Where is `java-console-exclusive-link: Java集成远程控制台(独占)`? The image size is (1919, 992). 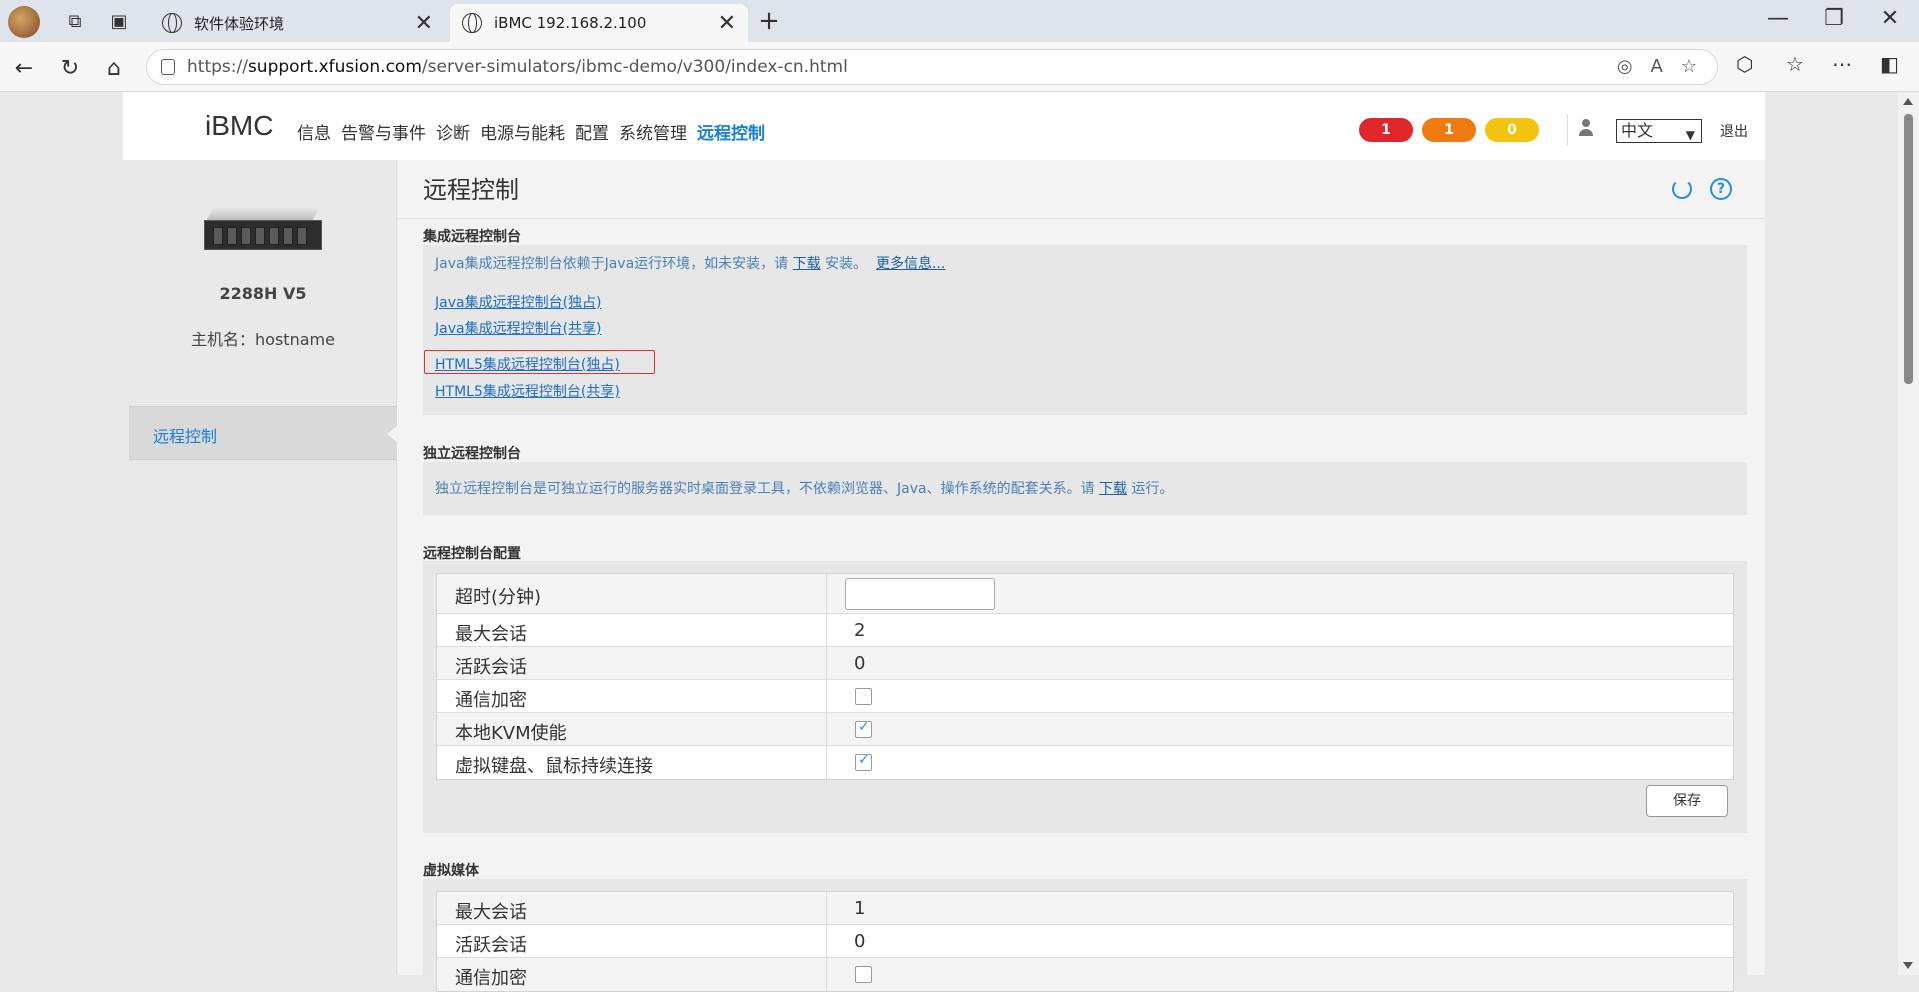 java-console-exclusive-link: Java集成远程控制台(独占) is located at coordinates (518, 302).